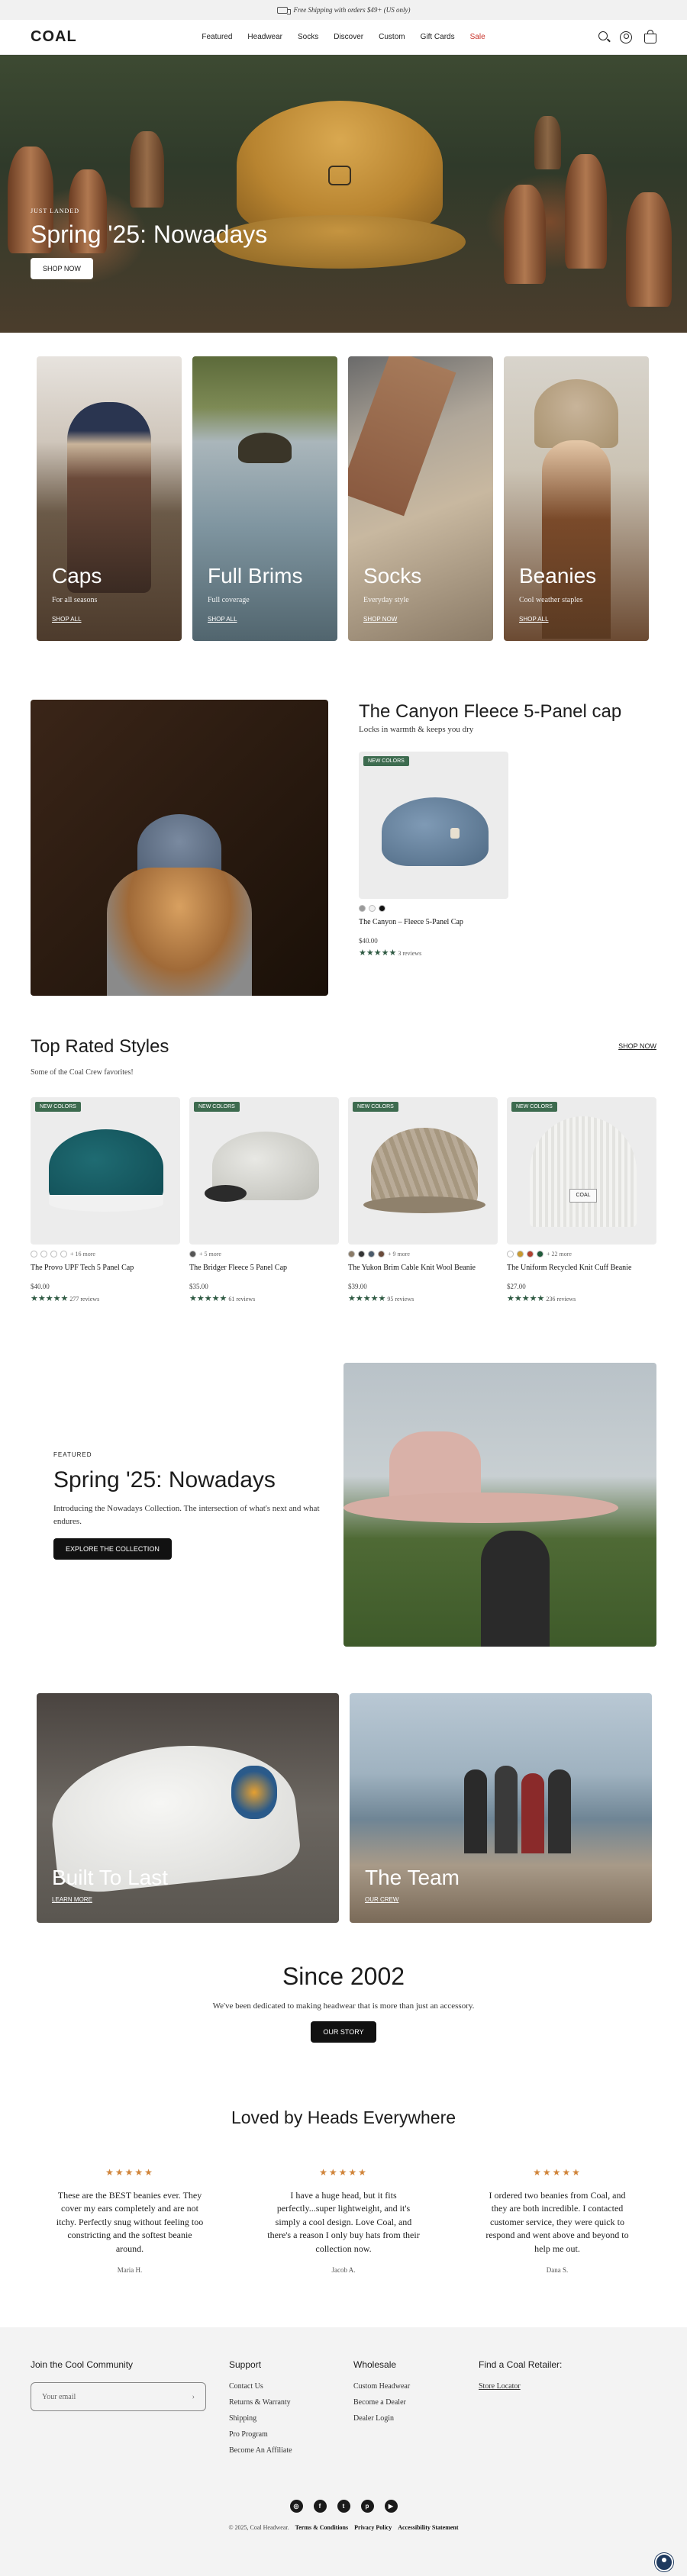  Describe the element at coordinates (650, 36) in the screenshot. I see `cart-icon` at that location.